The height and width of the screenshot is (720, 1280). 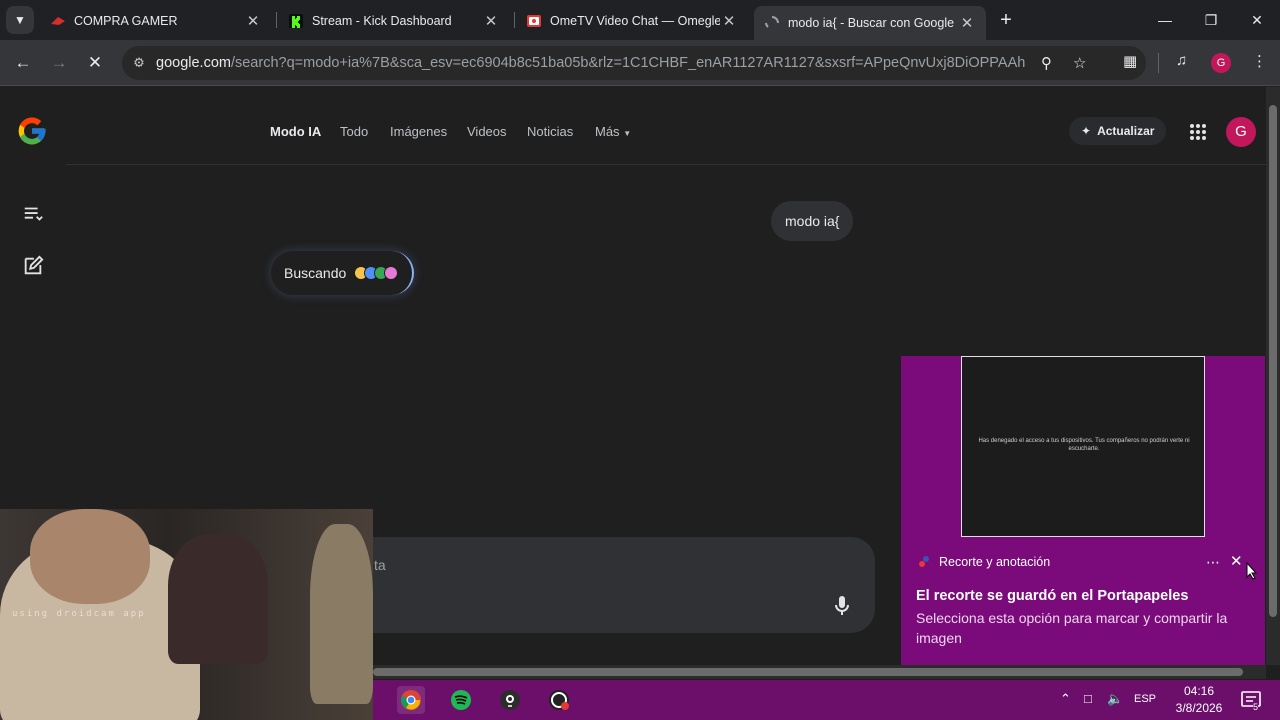 What do you see at coordinates (1086, 131) in the screenshot?
I see `sparkle-icon: ✦` at bounding box center [1086, 131].